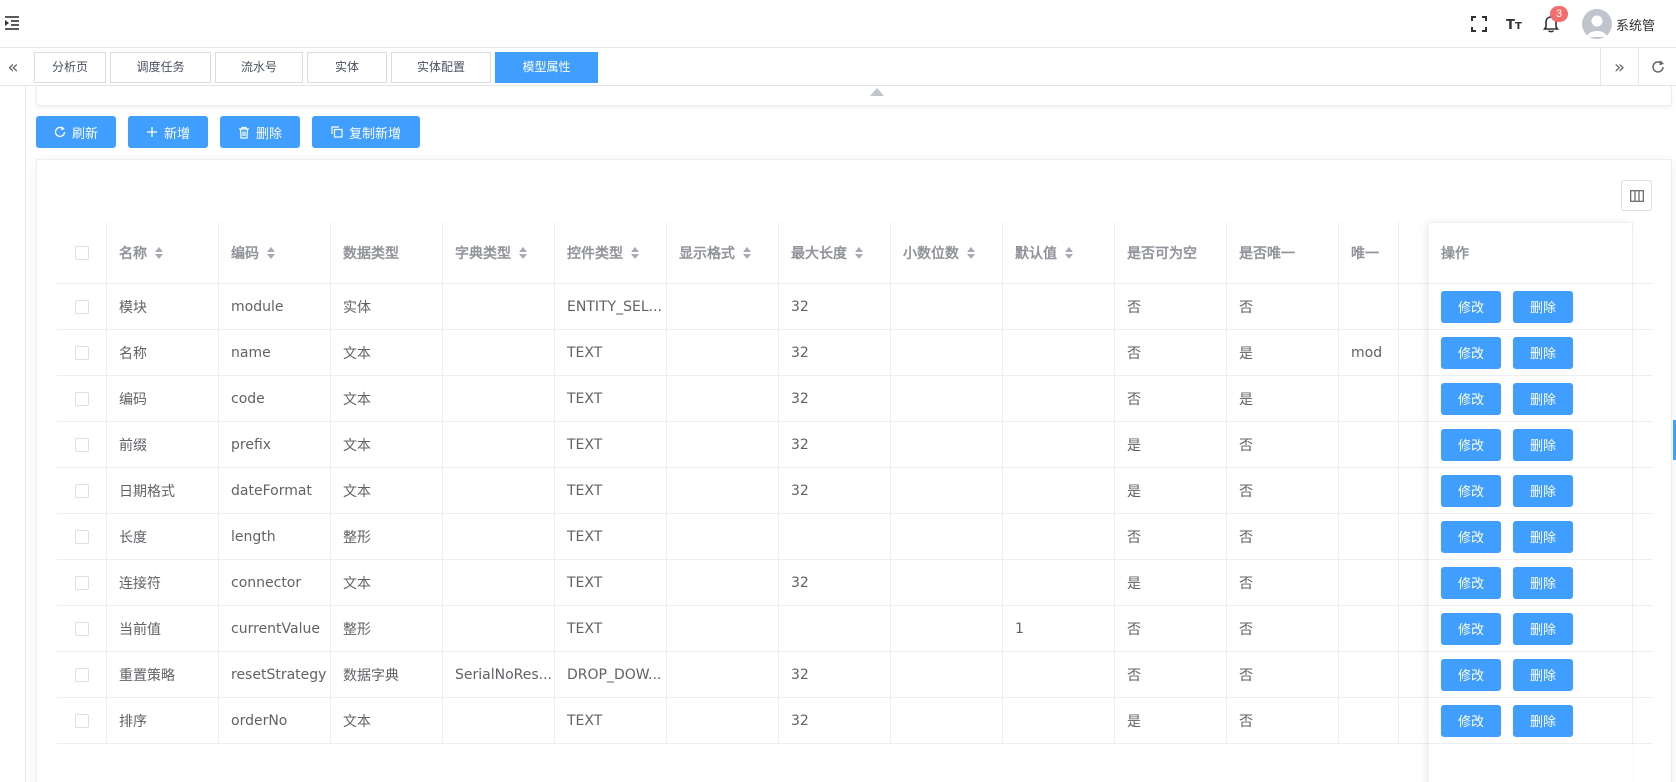  I want to click on copy-add-button: 复制新增, so click(366, 132).